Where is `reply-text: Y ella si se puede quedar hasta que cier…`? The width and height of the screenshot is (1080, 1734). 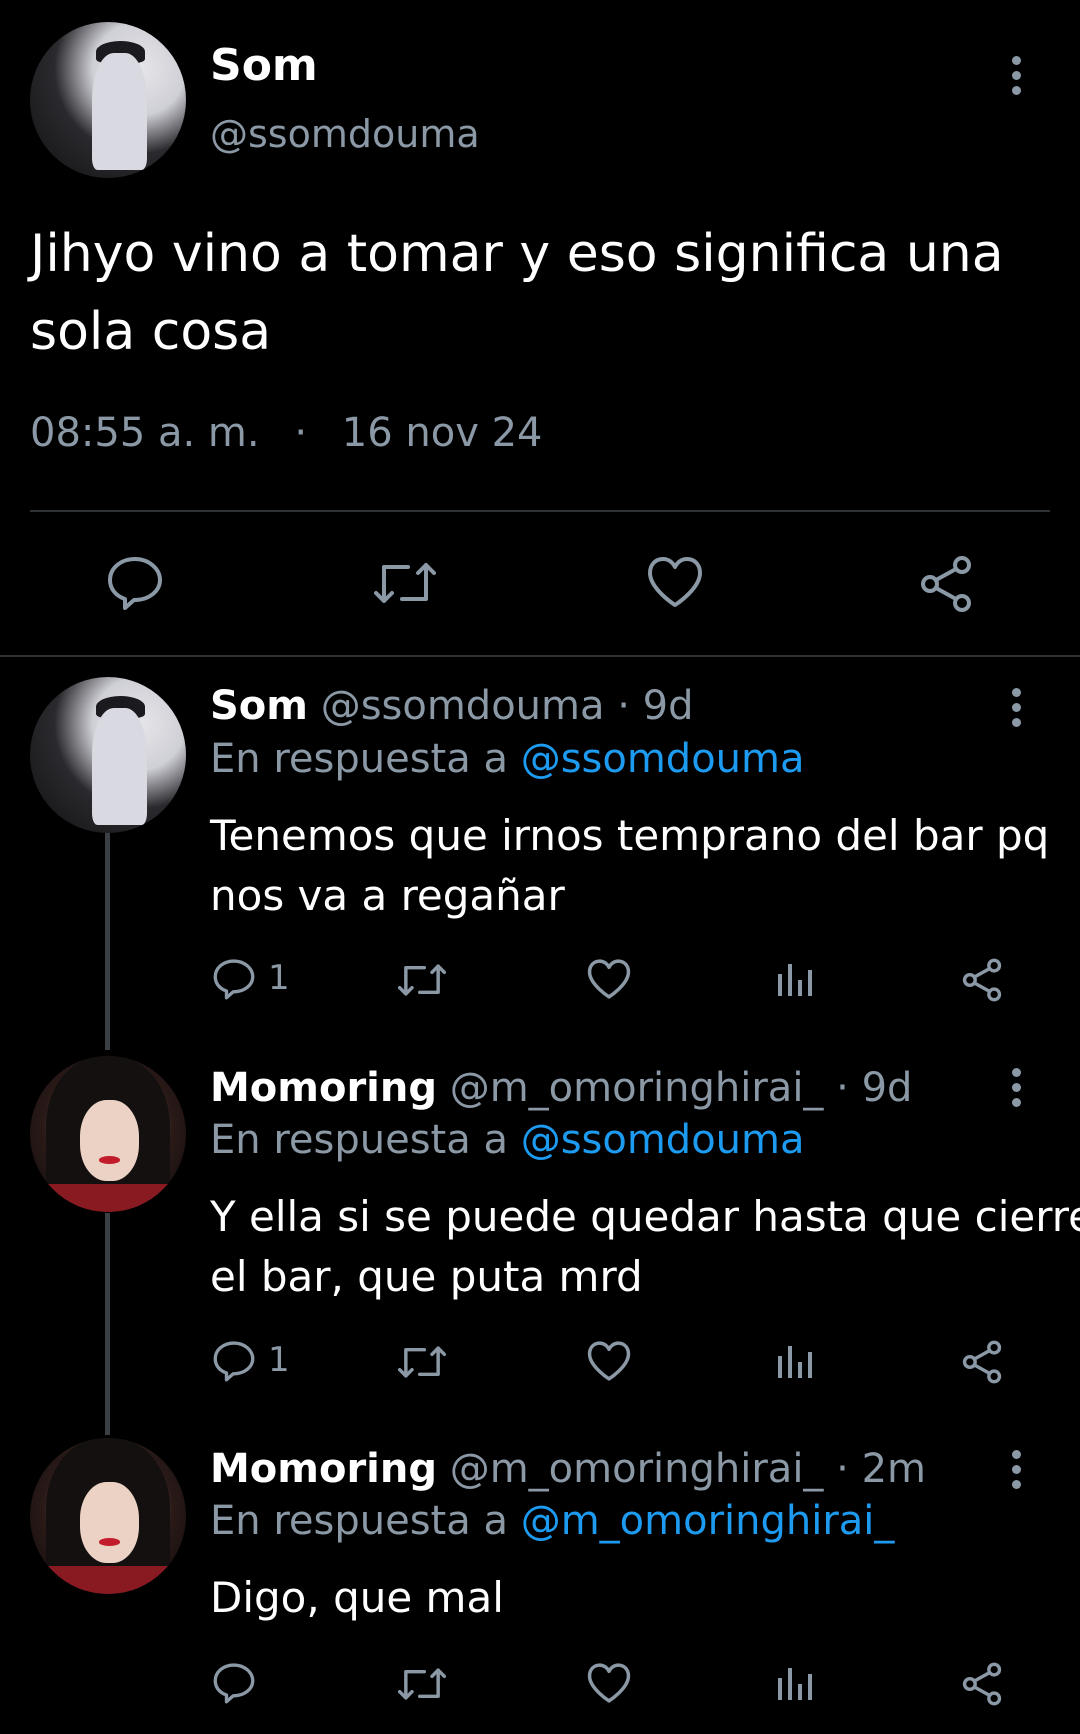
reply-text: Y ella si se puede quedar hasta que cier… is located at coordinates (645, 1247).